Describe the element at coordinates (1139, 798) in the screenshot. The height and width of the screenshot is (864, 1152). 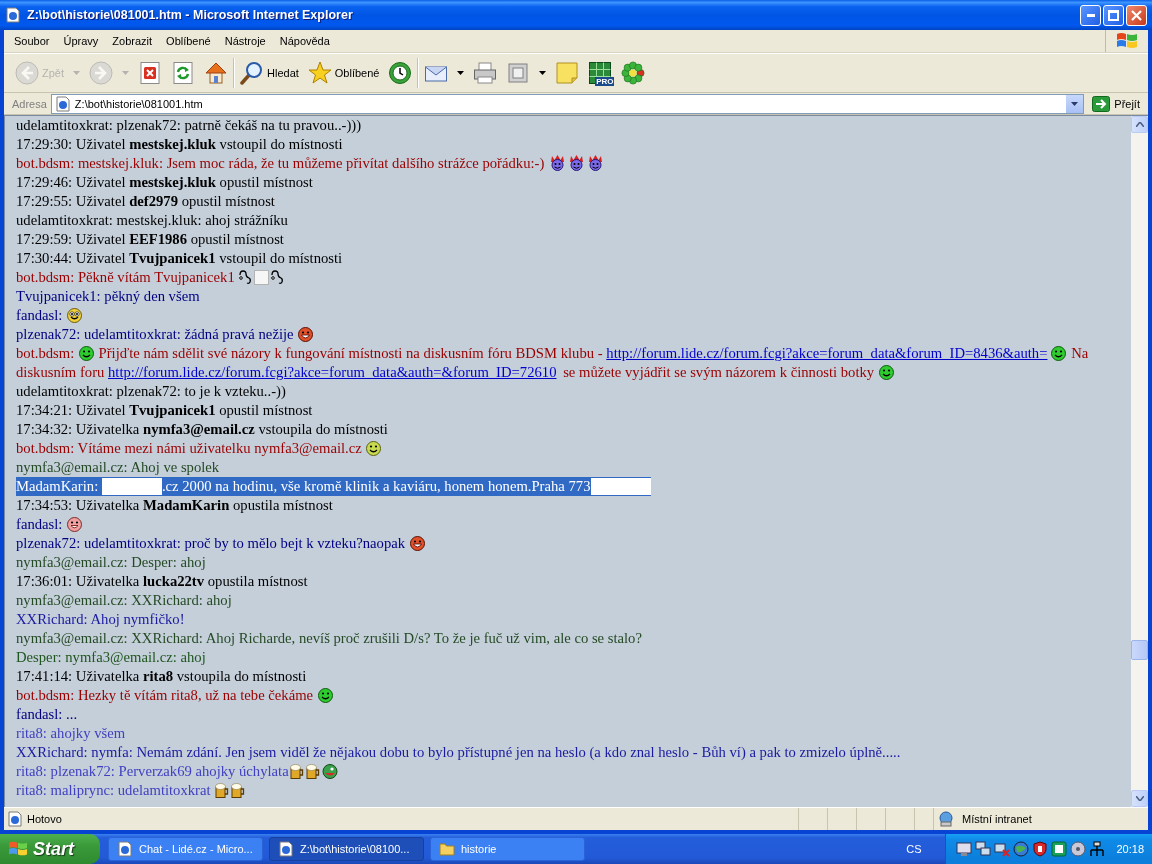
I see `scroll-down-button` at that location.